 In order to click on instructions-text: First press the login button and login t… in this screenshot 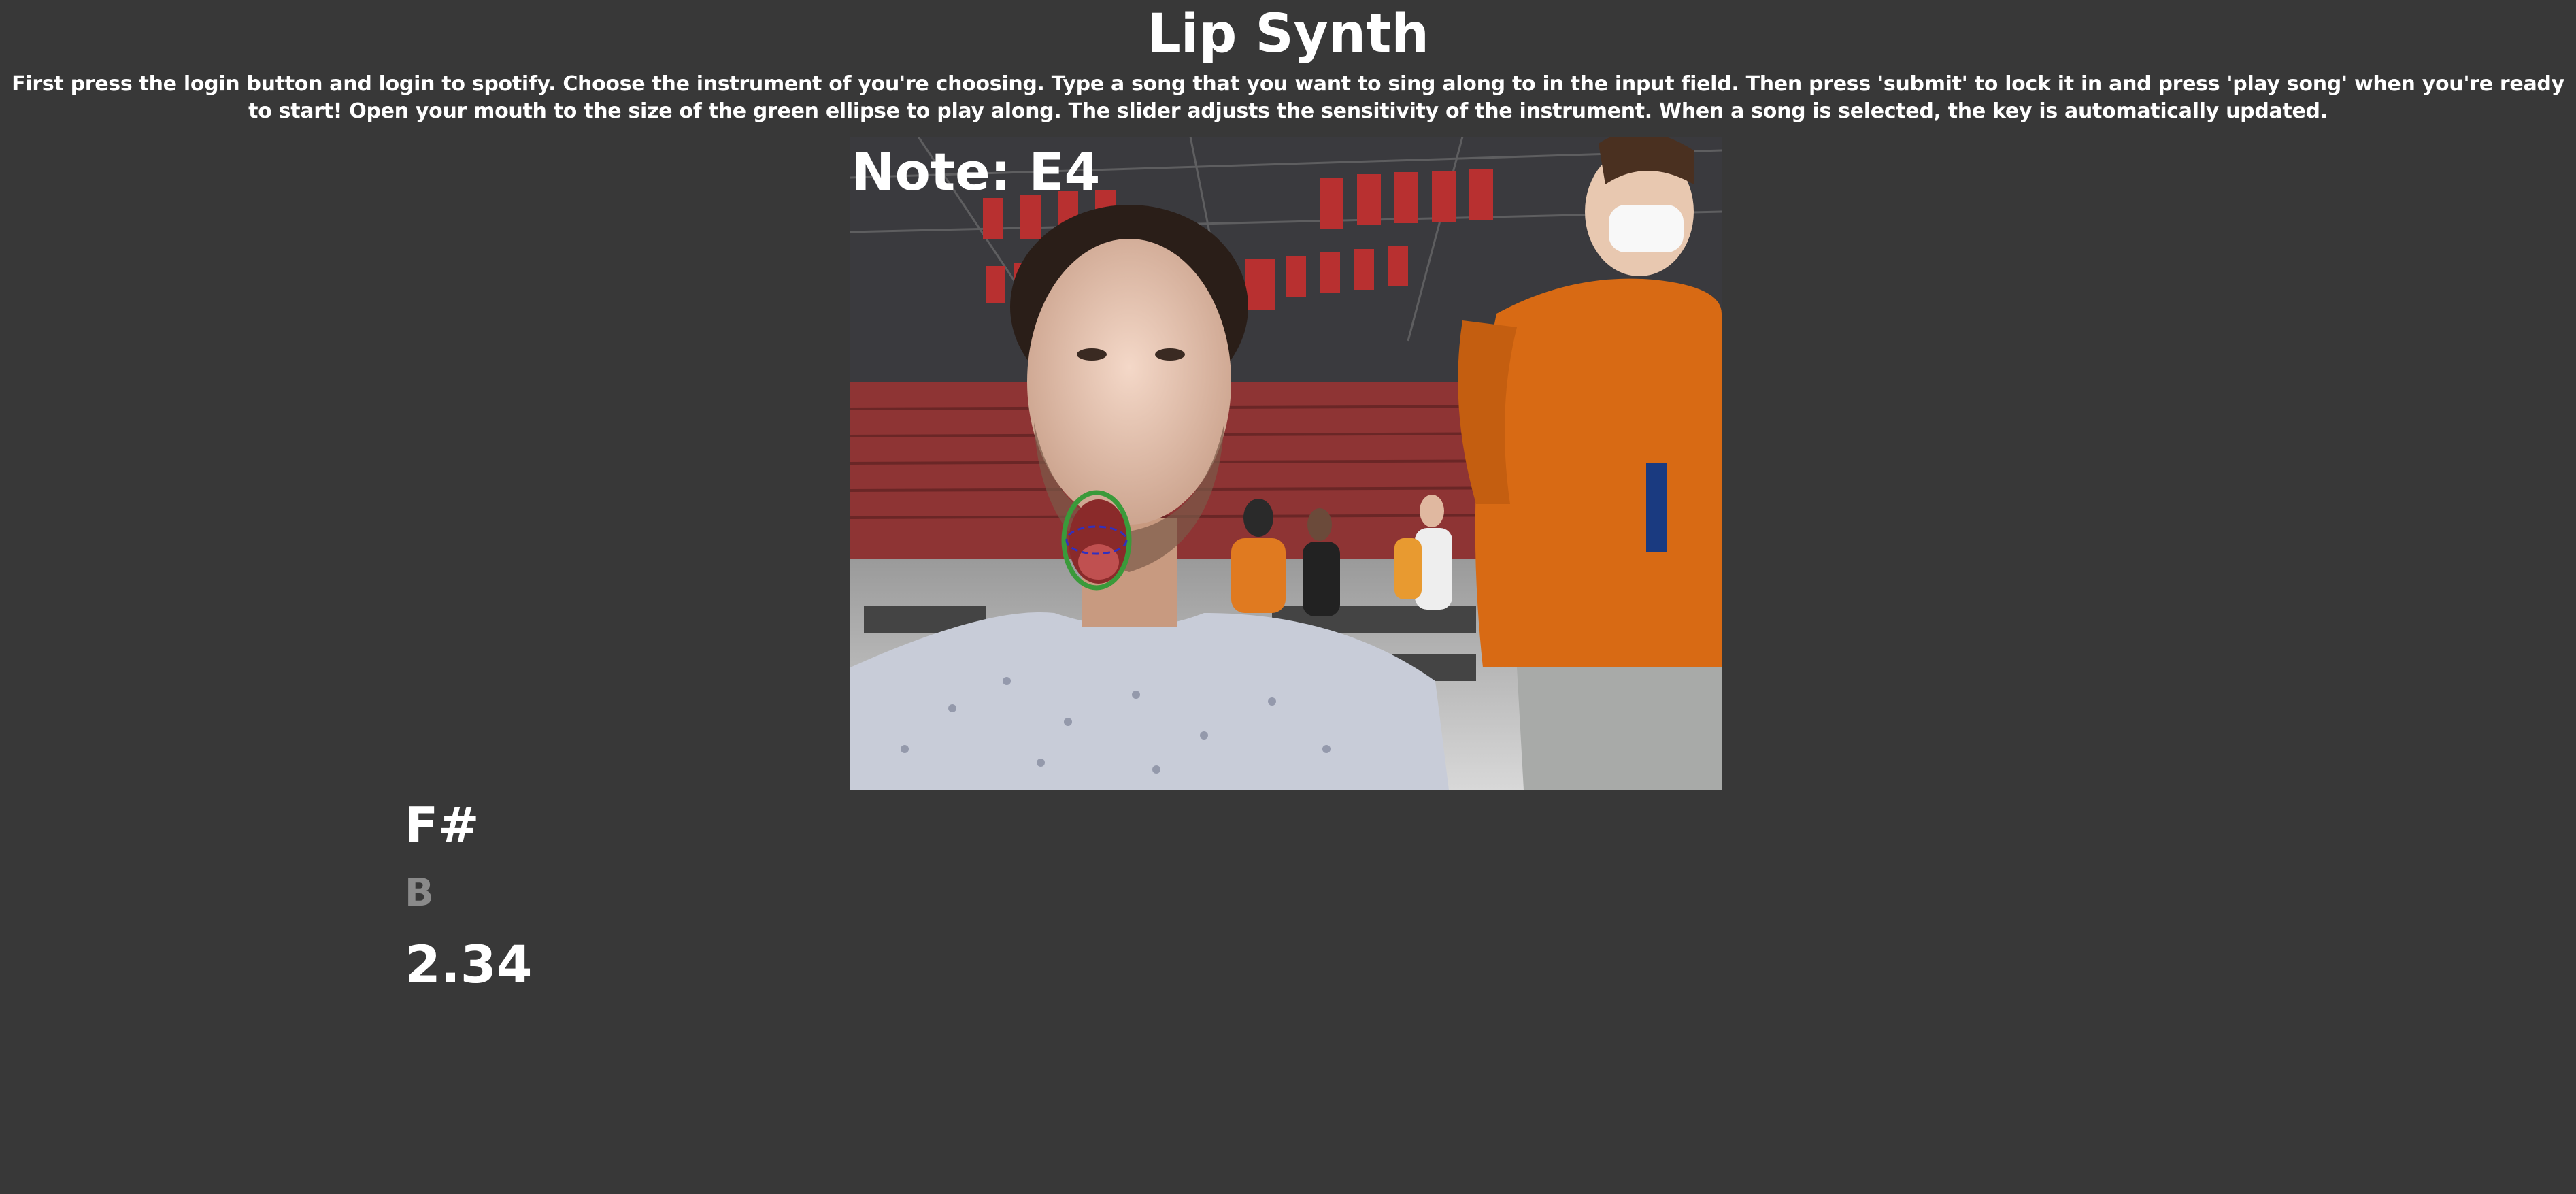, I will do `click(1288, 98)`.